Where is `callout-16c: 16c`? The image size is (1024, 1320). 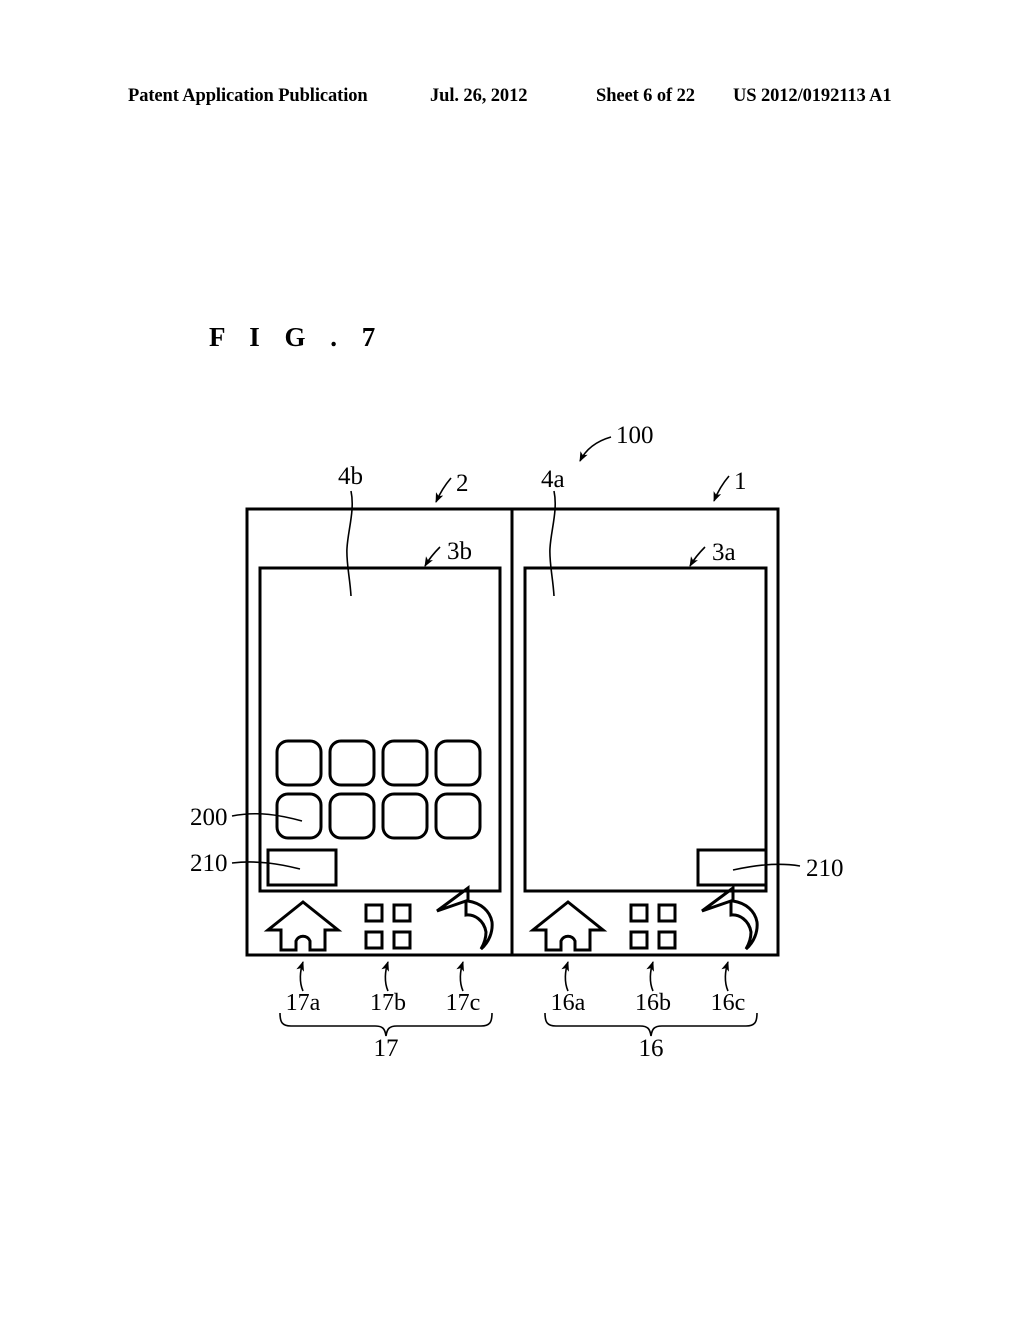
callout-16c: 16c is located at coordinates (728, 1003).